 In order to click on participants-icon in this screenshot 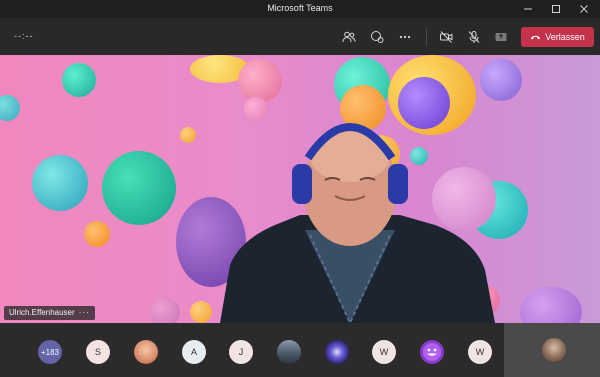, I will do `click(349, 37)`.